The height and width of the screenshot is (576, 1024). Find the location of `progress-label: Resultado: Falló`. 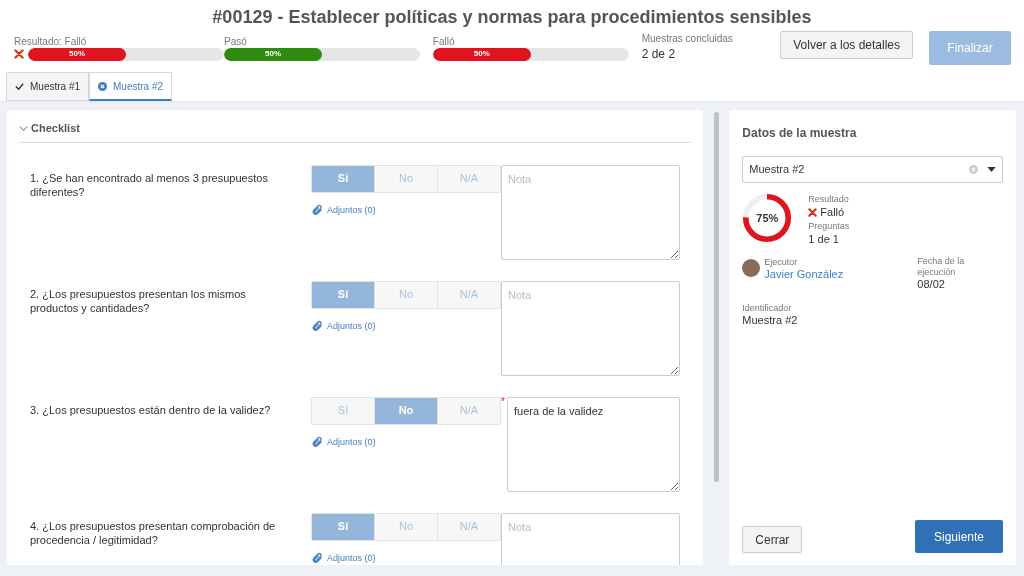

progress-label: Resultado: Falló is located at coordinates (51, 41).